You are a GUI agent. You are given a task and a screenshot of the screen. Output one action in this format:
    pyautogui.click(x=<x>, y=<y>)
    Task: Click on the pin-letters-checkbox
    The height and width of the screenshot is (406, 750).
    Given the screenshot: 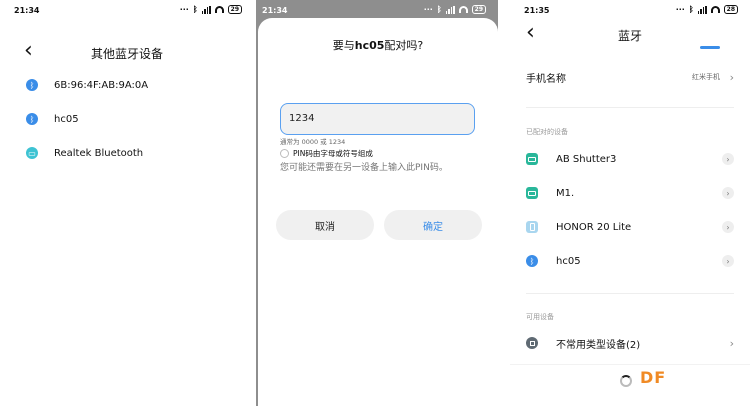 What is the action you would take?
    pyautogui.click(x=284, y=153)
    